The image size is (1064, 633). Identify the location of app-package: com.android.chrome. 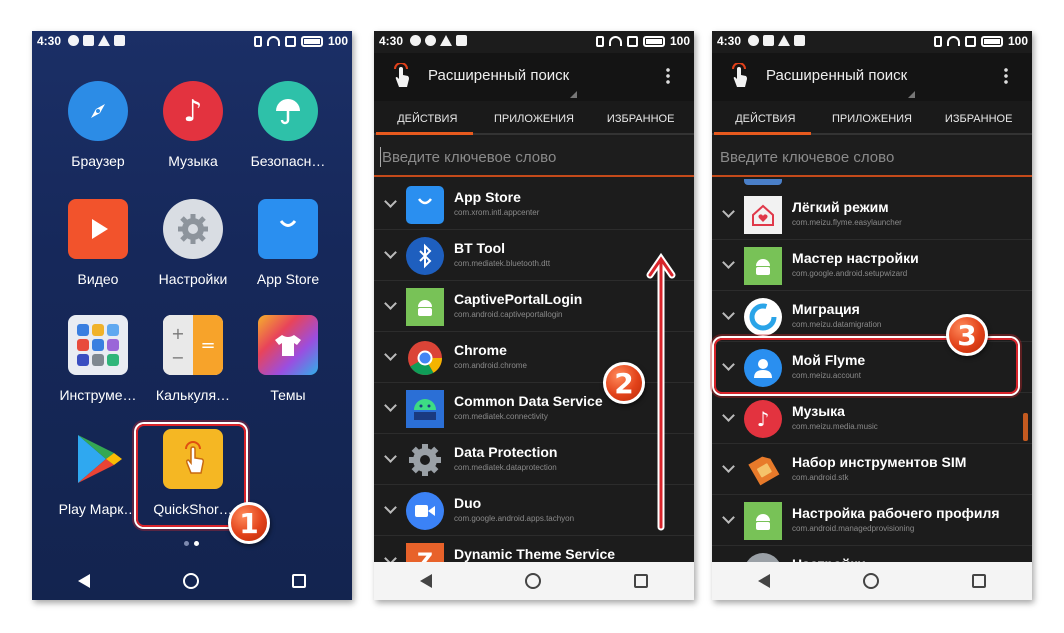
(490, 365).